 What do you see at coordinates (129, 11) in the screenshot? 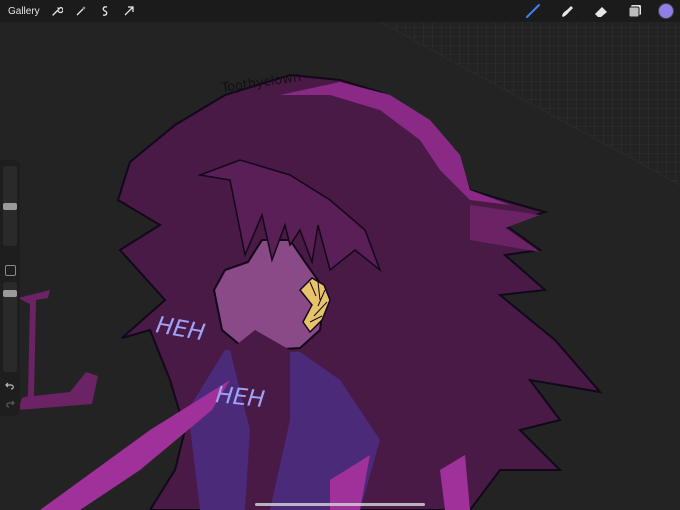
I see `transform-arrow-icon` at bounding box center [129, 11].